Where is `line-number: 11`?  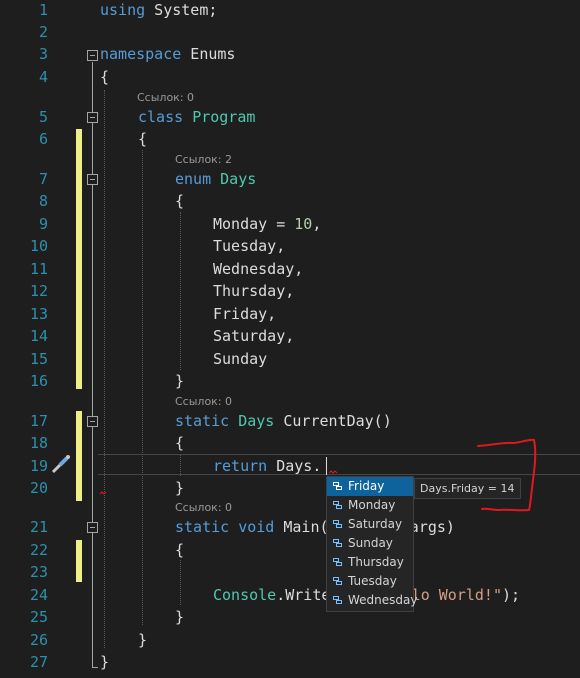 line-number: 11 is located at coordinates (38, 269).